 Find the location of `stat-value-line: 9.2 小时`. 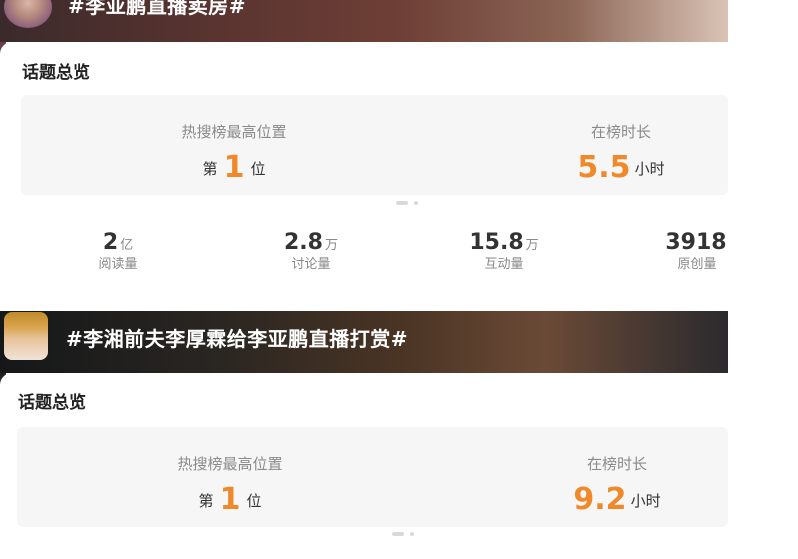

stat-value-line: 9.2 小时 is located at coordinates (607, 499).